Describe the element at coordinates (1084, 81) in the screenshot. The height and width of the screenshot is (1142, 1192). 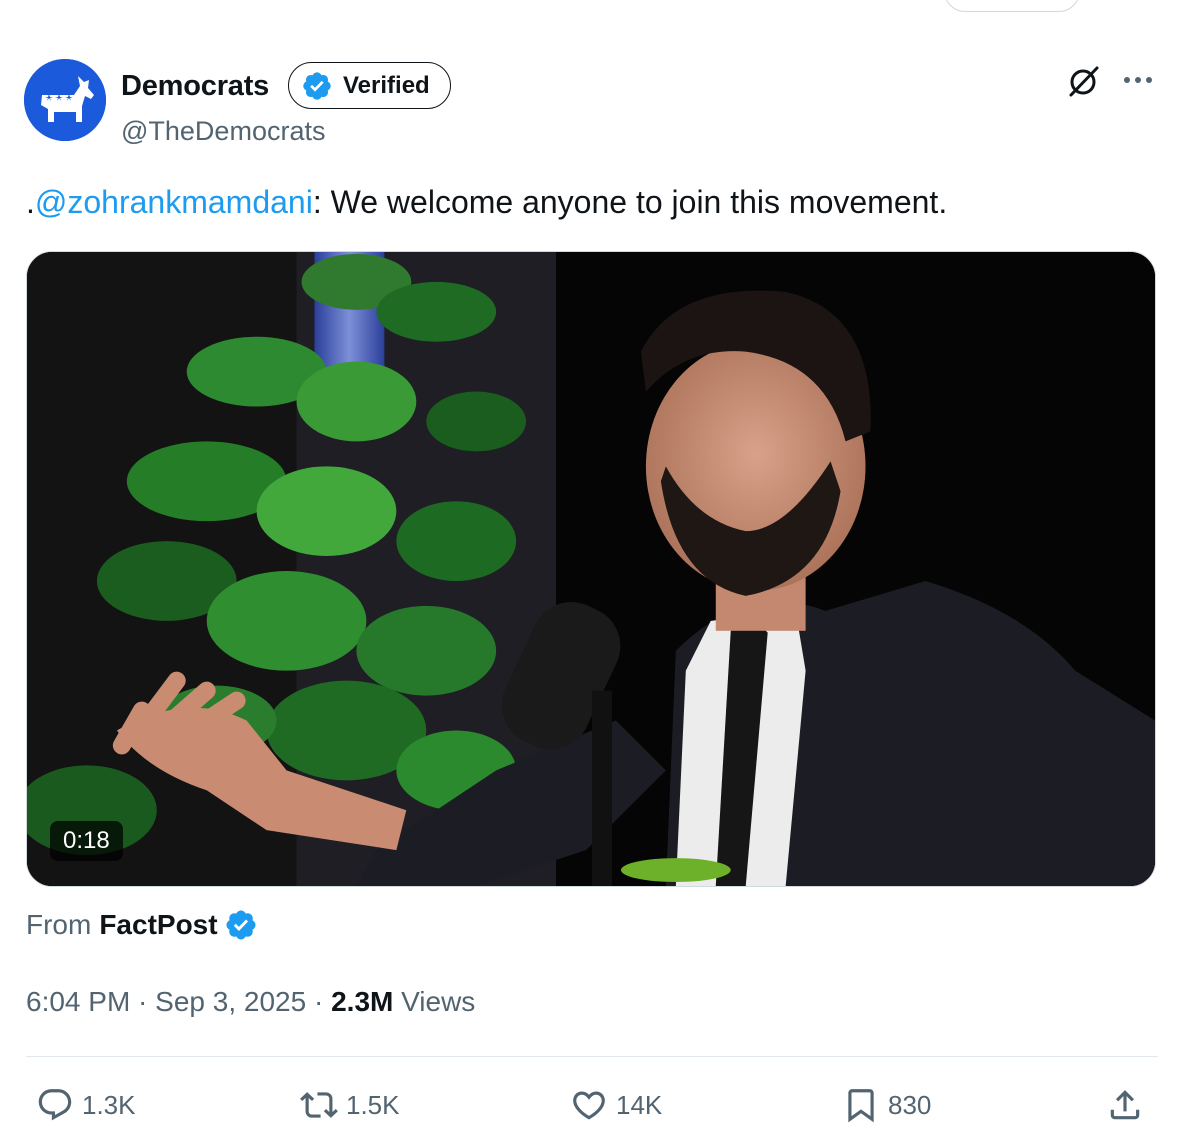
I see `grok-icon` at that location.